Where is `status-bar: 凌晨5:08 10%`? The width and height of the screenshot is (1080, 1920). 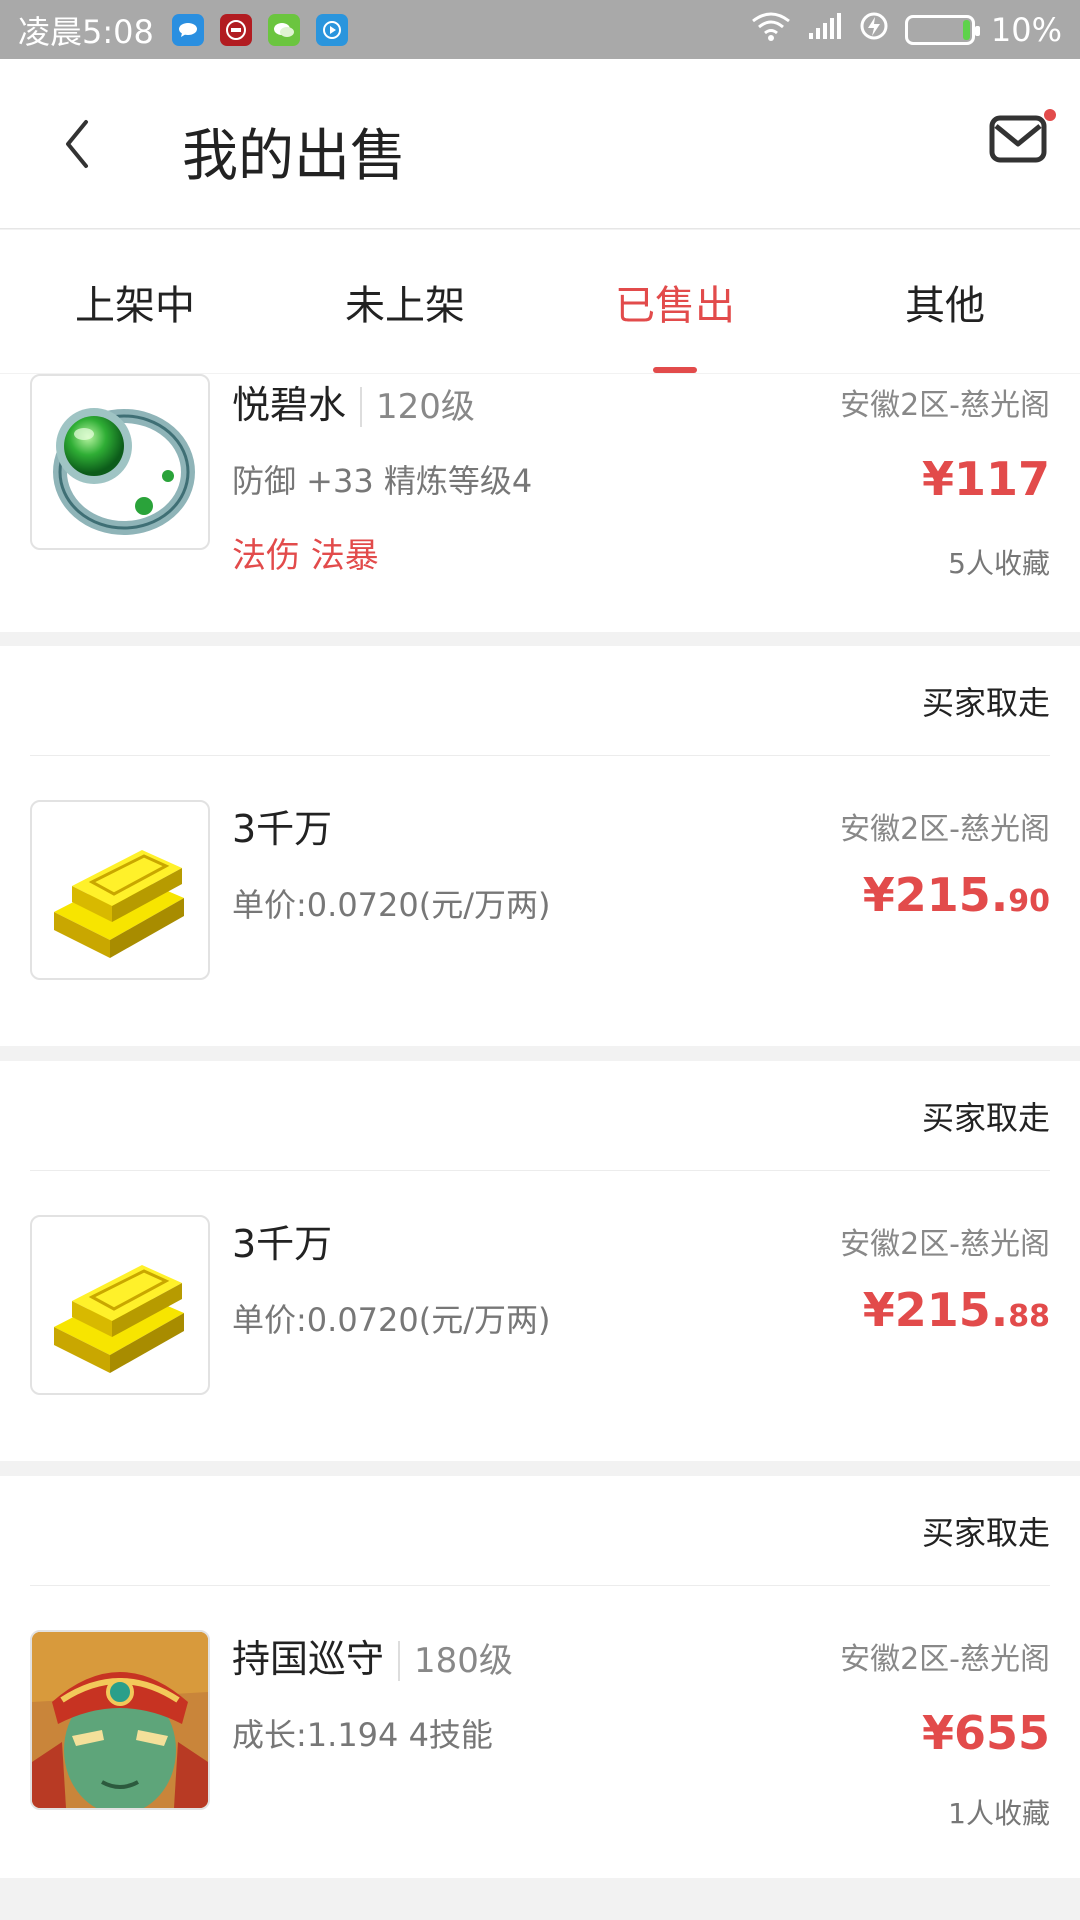
status-bar: 凌晨5:08 10% is located at coordinates (540, 29).